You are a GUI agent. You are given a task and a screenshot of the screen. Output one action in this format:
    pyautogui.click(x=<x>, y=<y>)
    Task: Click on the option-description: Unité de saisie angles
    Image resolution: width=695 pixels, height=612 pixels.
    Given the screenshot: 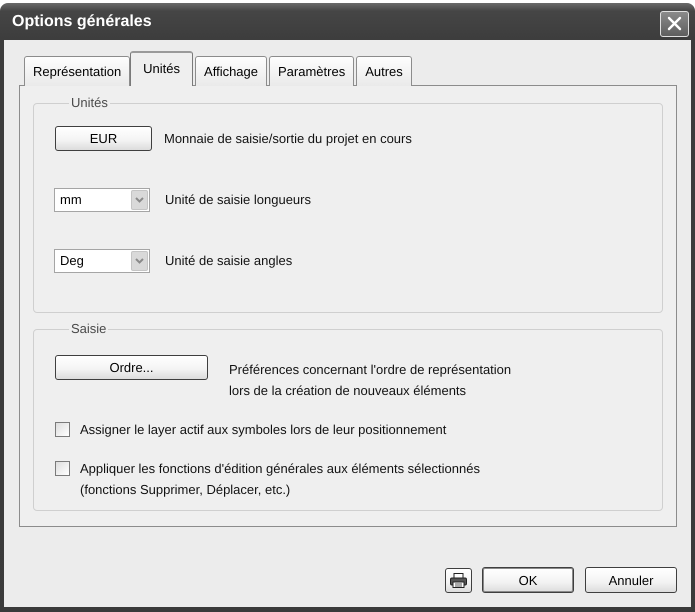 What is the action you would take?
    pyautogui.click(x=228, y=260)
    